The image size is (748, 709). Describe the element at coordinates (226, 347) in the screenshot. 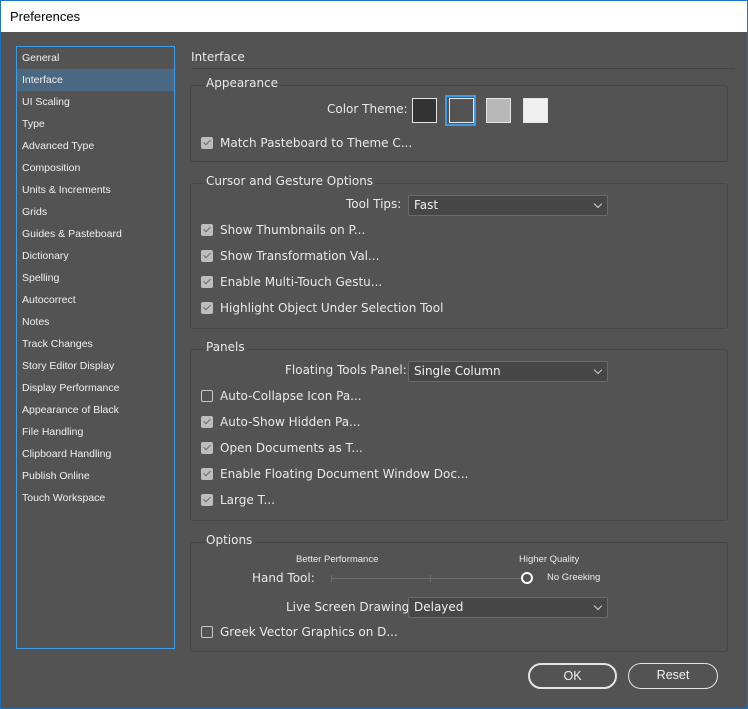

I see `panels-group-label: Panels` at that location.